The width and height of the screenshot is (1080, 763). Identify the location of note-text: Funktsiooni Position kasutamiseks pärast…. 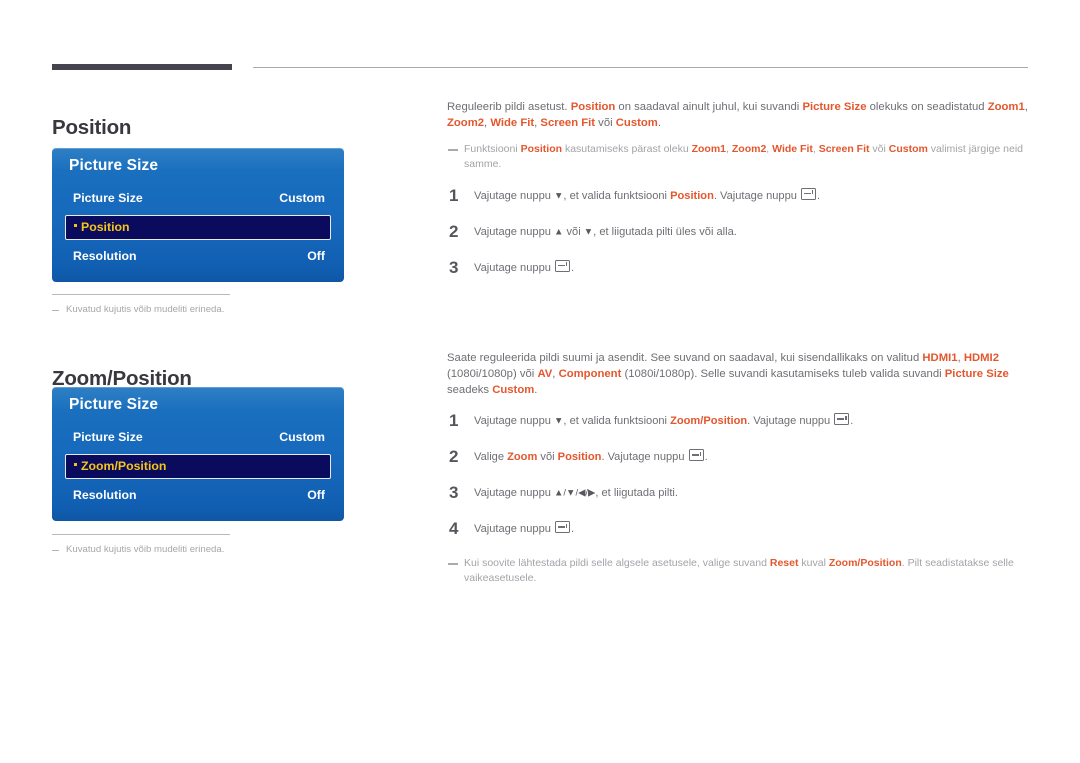
(743, 157).